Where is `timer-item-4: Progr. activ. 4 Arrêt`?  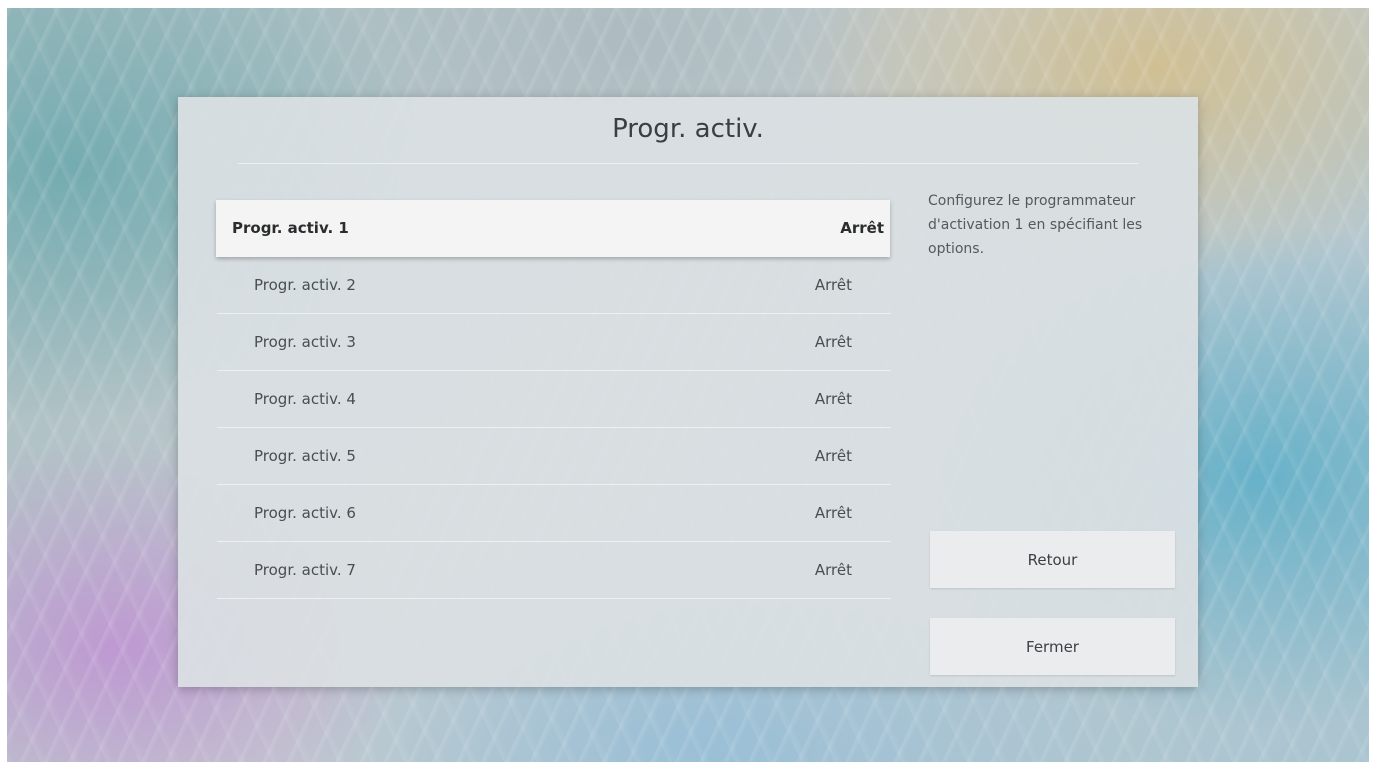
timer-item-4: Progr. activ. 4 Arrêt is located at coordinates (554, 399).